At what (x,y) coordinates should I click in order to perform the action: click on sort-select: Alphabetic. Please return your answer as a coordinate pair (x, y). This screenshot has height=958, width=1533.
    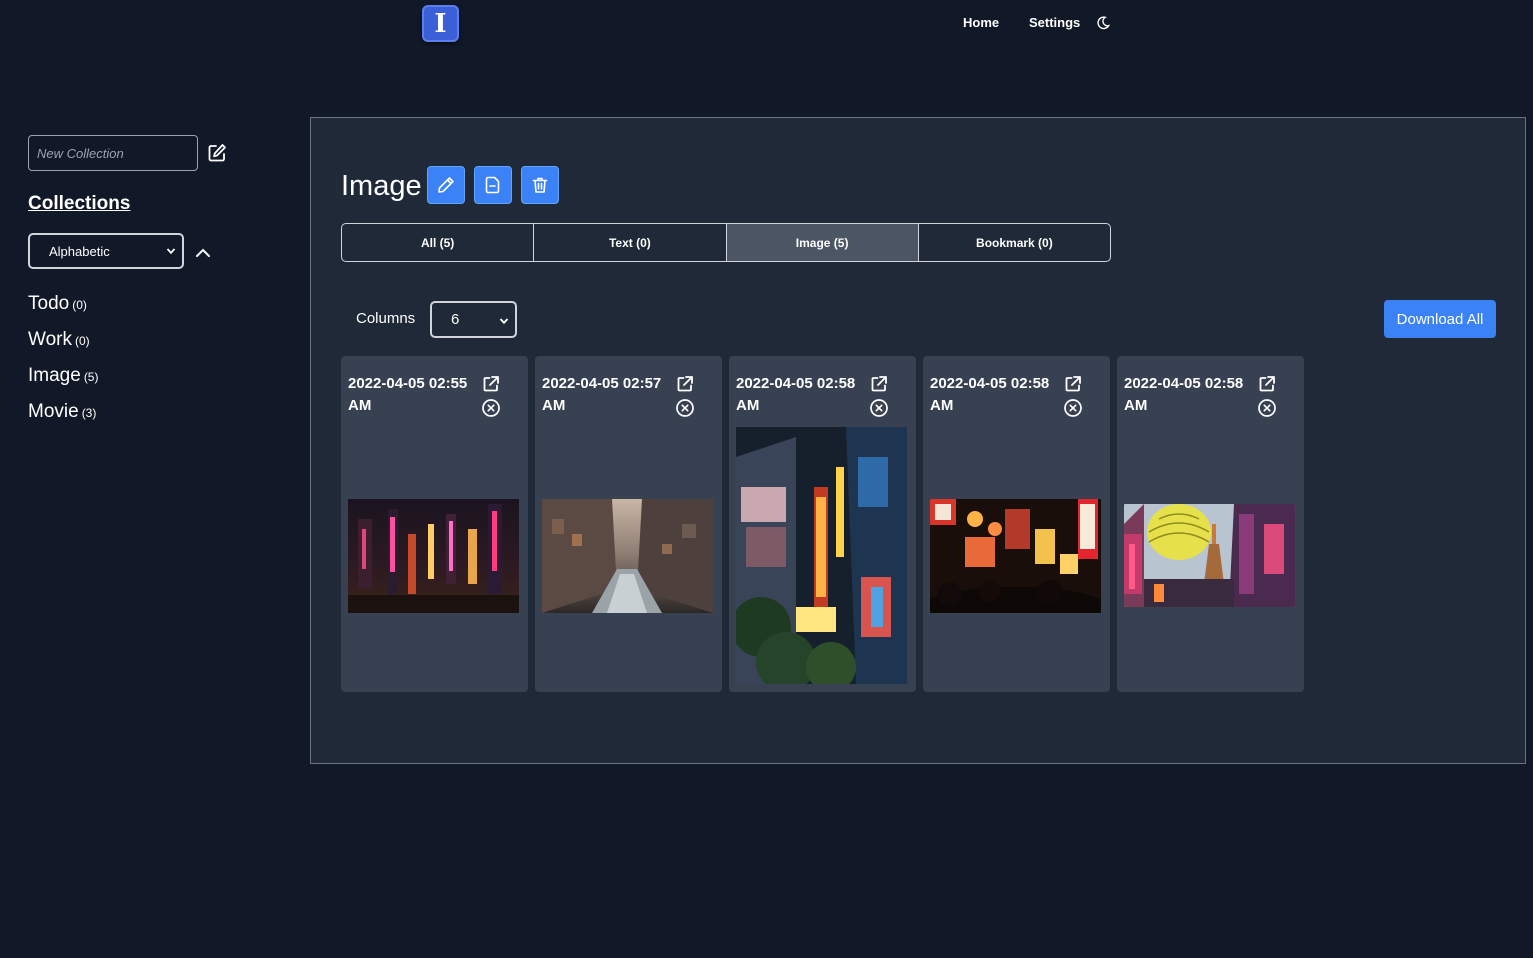
    Looking at the image, I should click on (106, 251).